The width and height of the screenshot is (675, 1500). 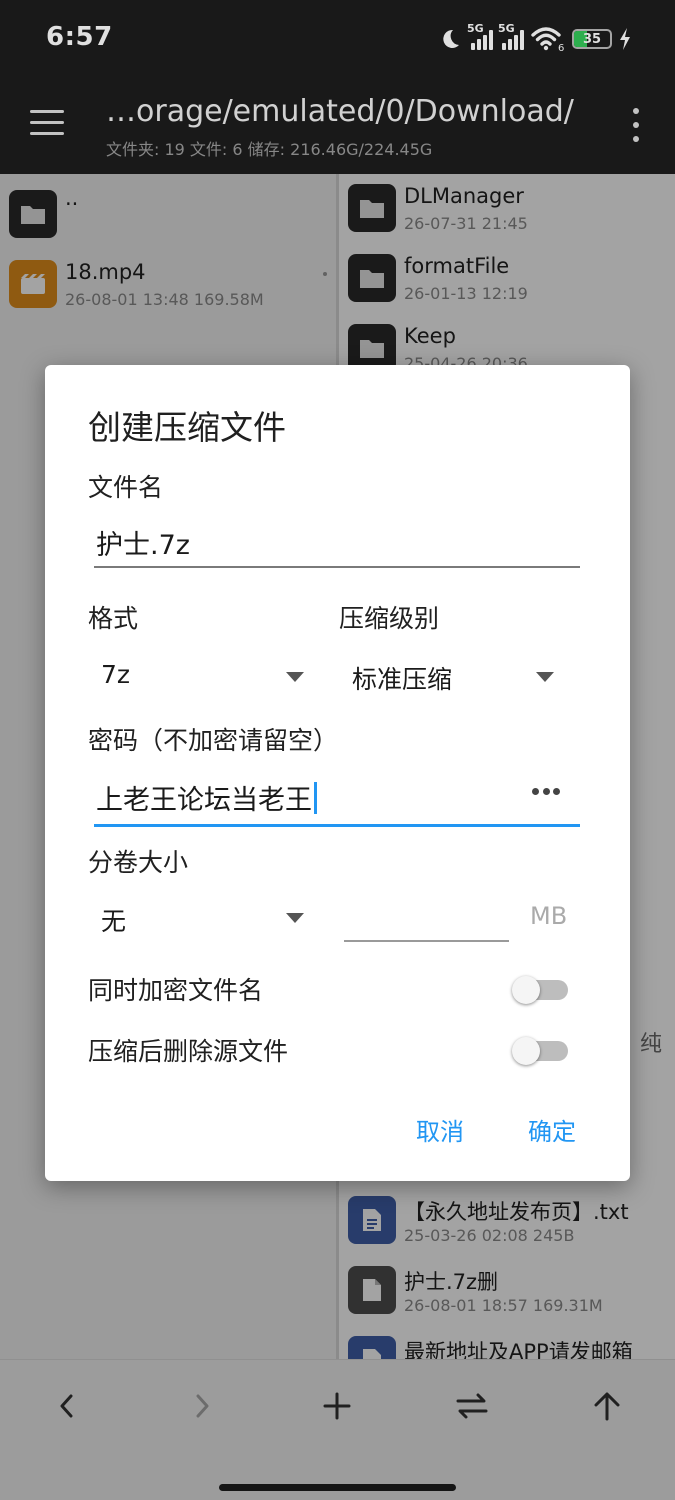 What do you see at coordinates (402, 678) in the screenshot?
I see `level-select: 标准压缩` at bounding box center [402, 678].